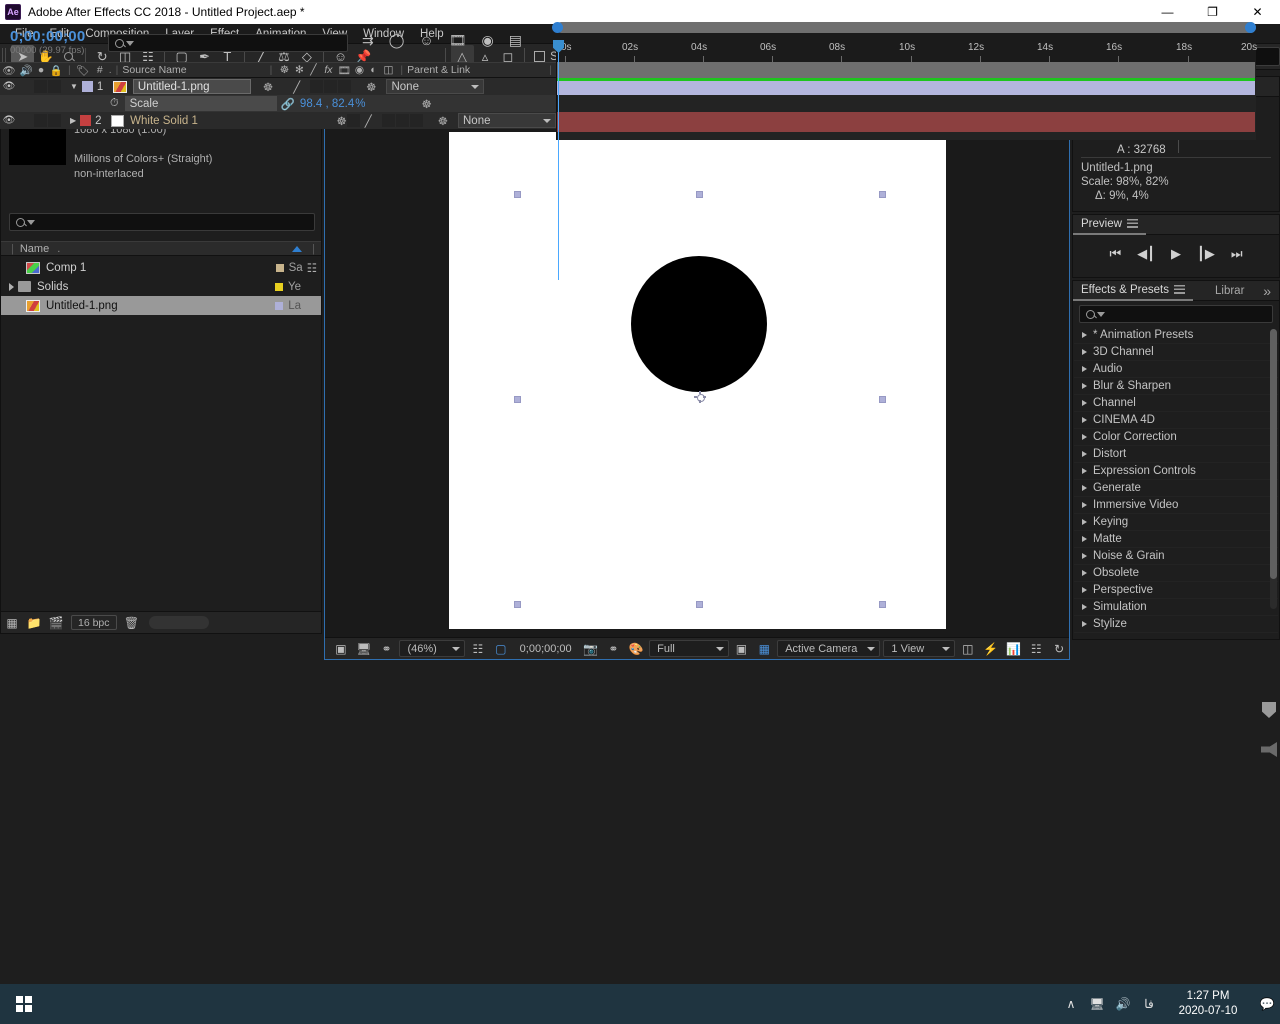 This screenshot has width=1280, height=1024. Describe the element at coordinates (906, 101) in the screenshot. I see `timeline-track-area` at that location.